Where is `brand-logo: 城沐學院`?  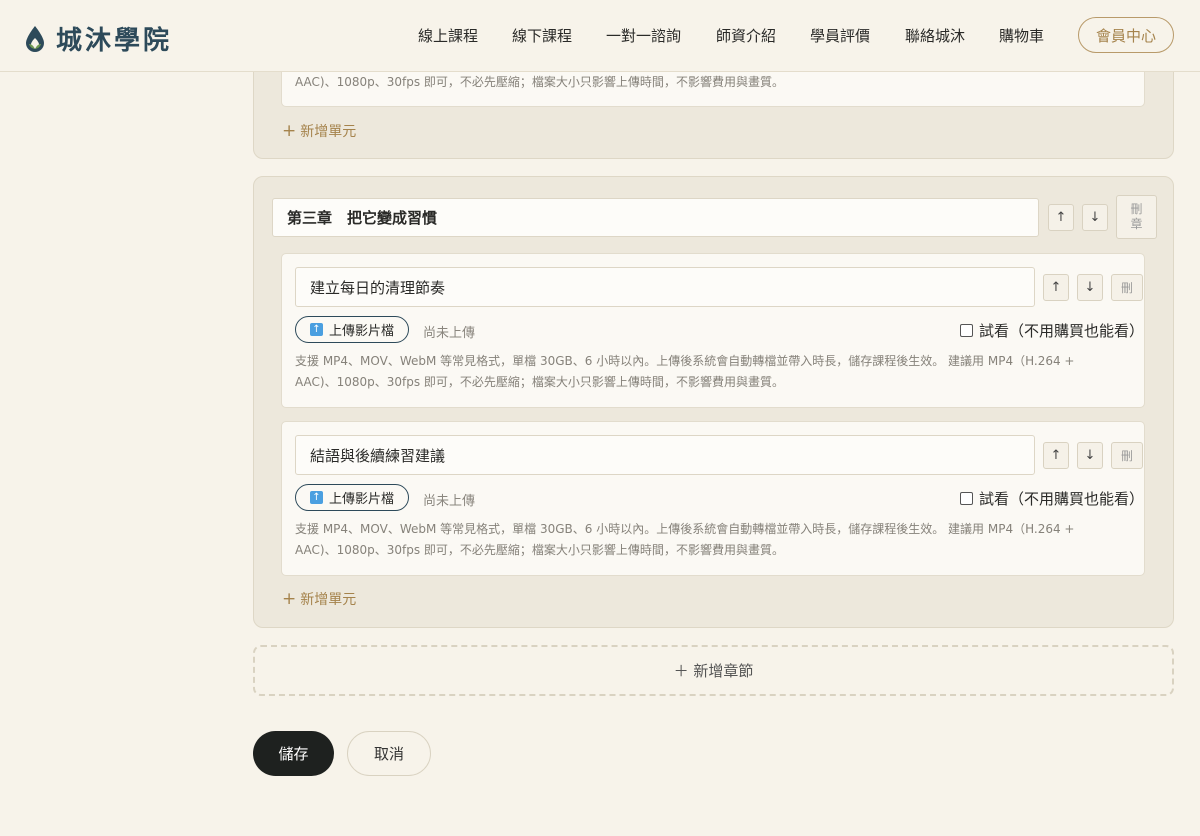 brand-logo: 城沐學院 is located at coordinates (98, 38).